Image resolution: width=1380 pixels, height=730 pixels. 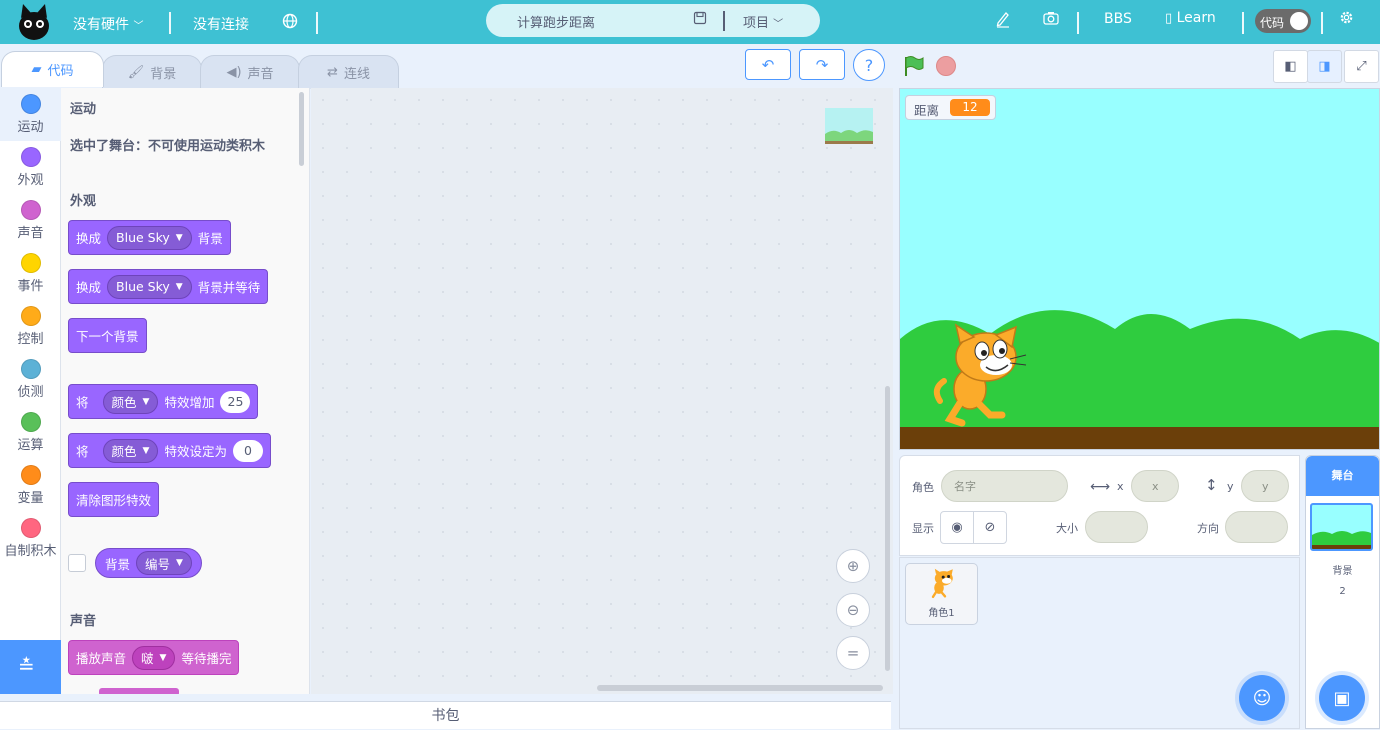 I want to click on category-my-blocks: 自制积木, so click(x=30, y=538).